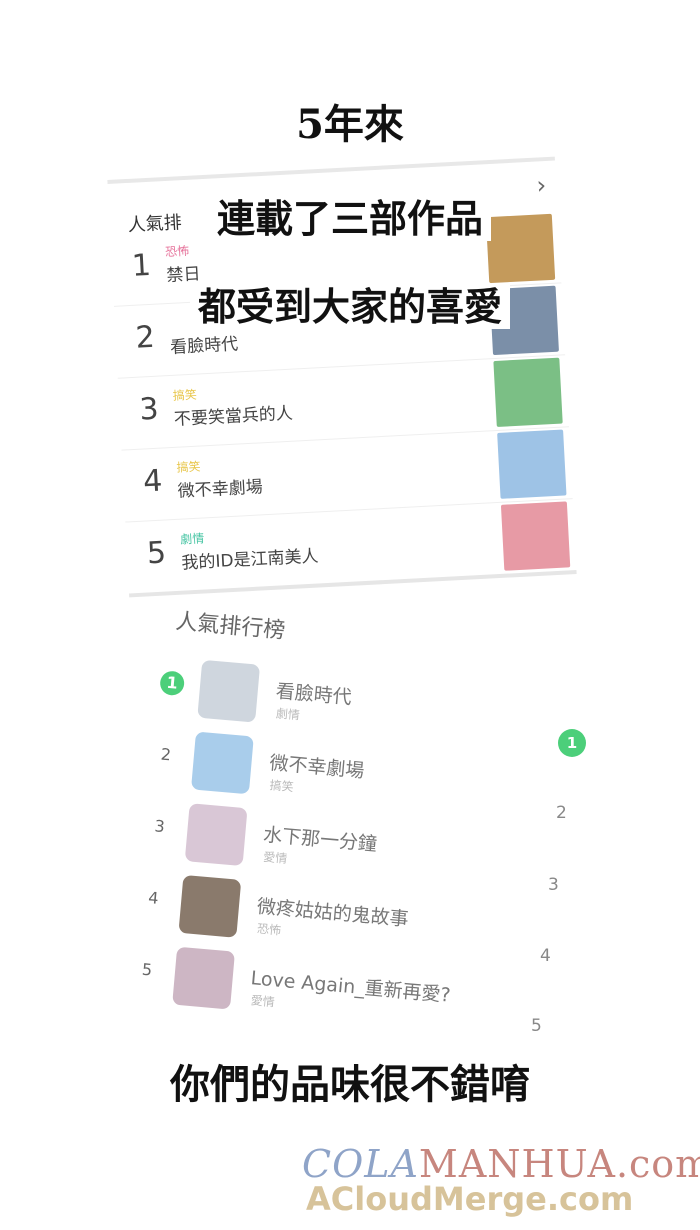  What do you see at coordinates (545, 956) in the screenshot?
I see `side-rank-number: 4` at bounding box center [545, 956].